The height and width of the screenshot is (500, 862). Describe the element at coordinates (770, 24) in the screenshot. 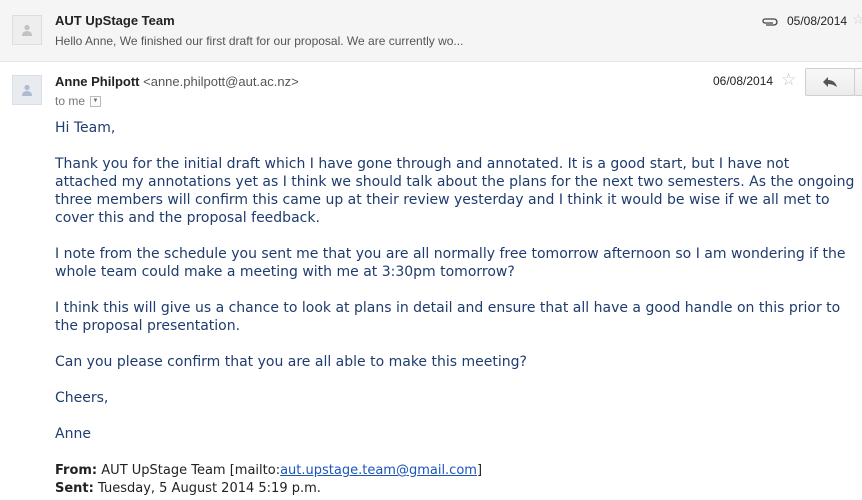

I see `paperclip-icon` at that location.